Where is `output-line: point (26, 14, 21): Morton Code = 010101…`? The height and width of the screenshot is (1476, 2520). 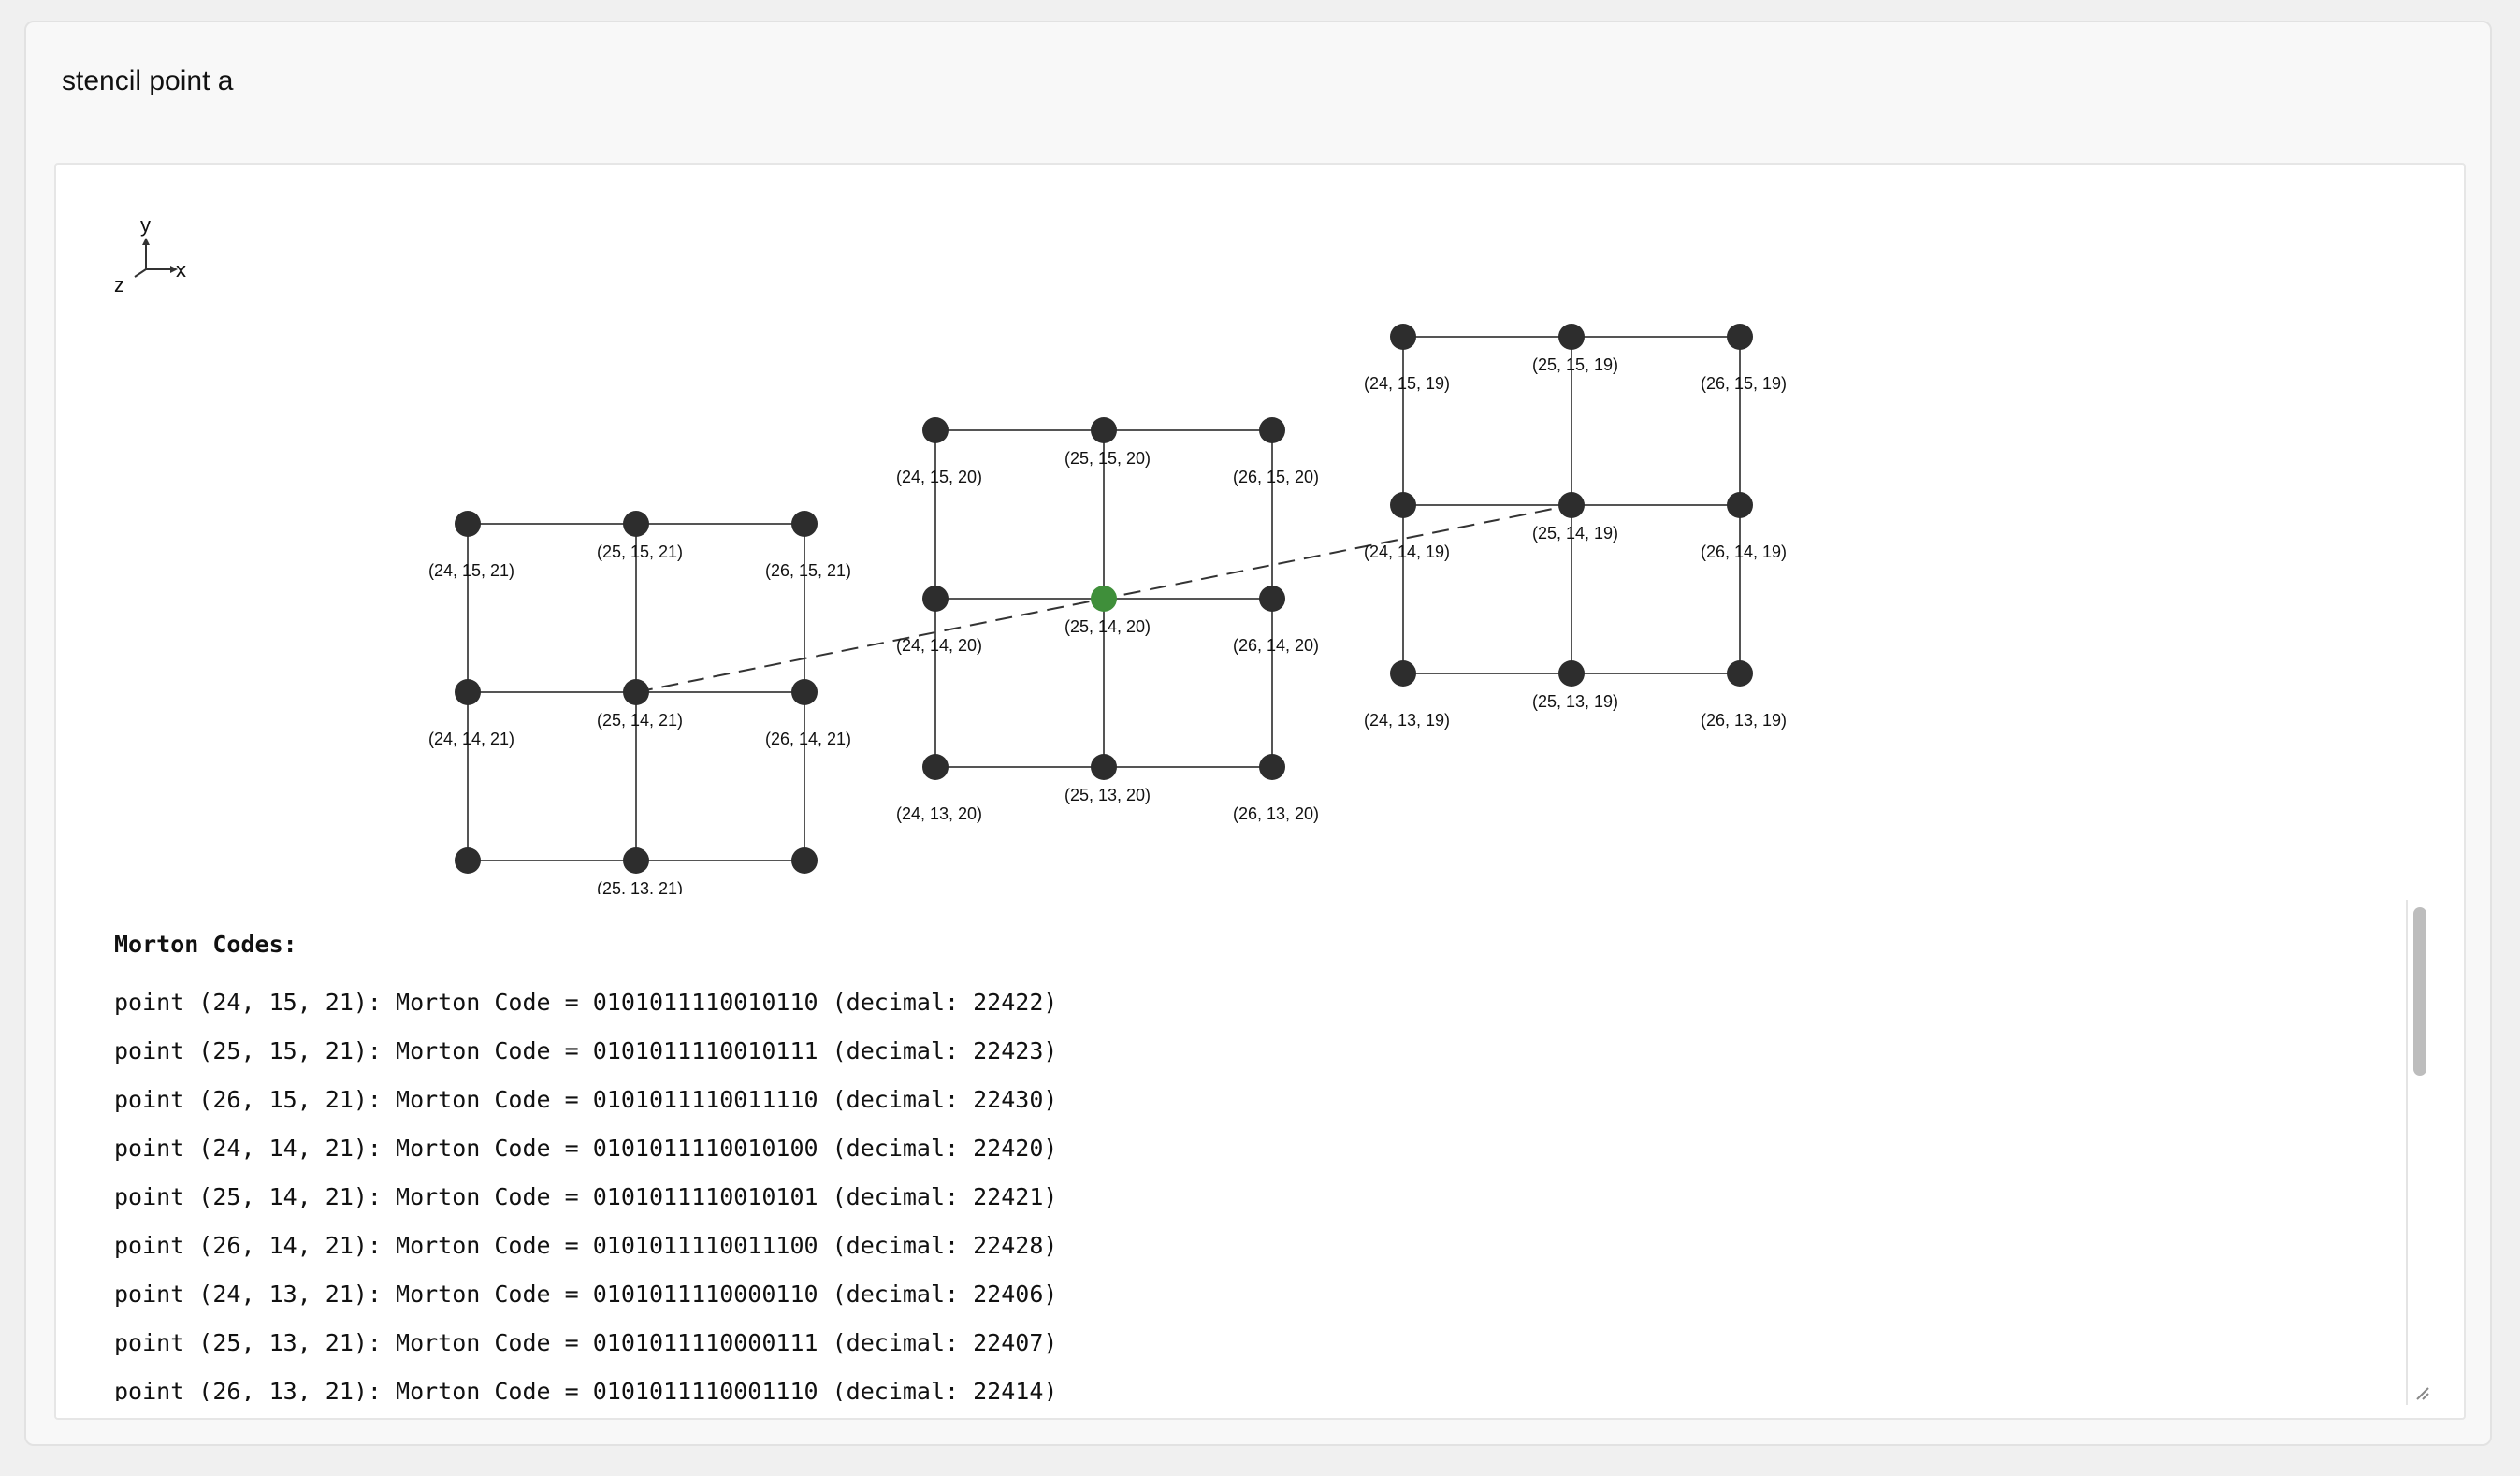
output-line: point (26, 14, 21): Morton Code = 010101… is located at coordinates (586, 1245).